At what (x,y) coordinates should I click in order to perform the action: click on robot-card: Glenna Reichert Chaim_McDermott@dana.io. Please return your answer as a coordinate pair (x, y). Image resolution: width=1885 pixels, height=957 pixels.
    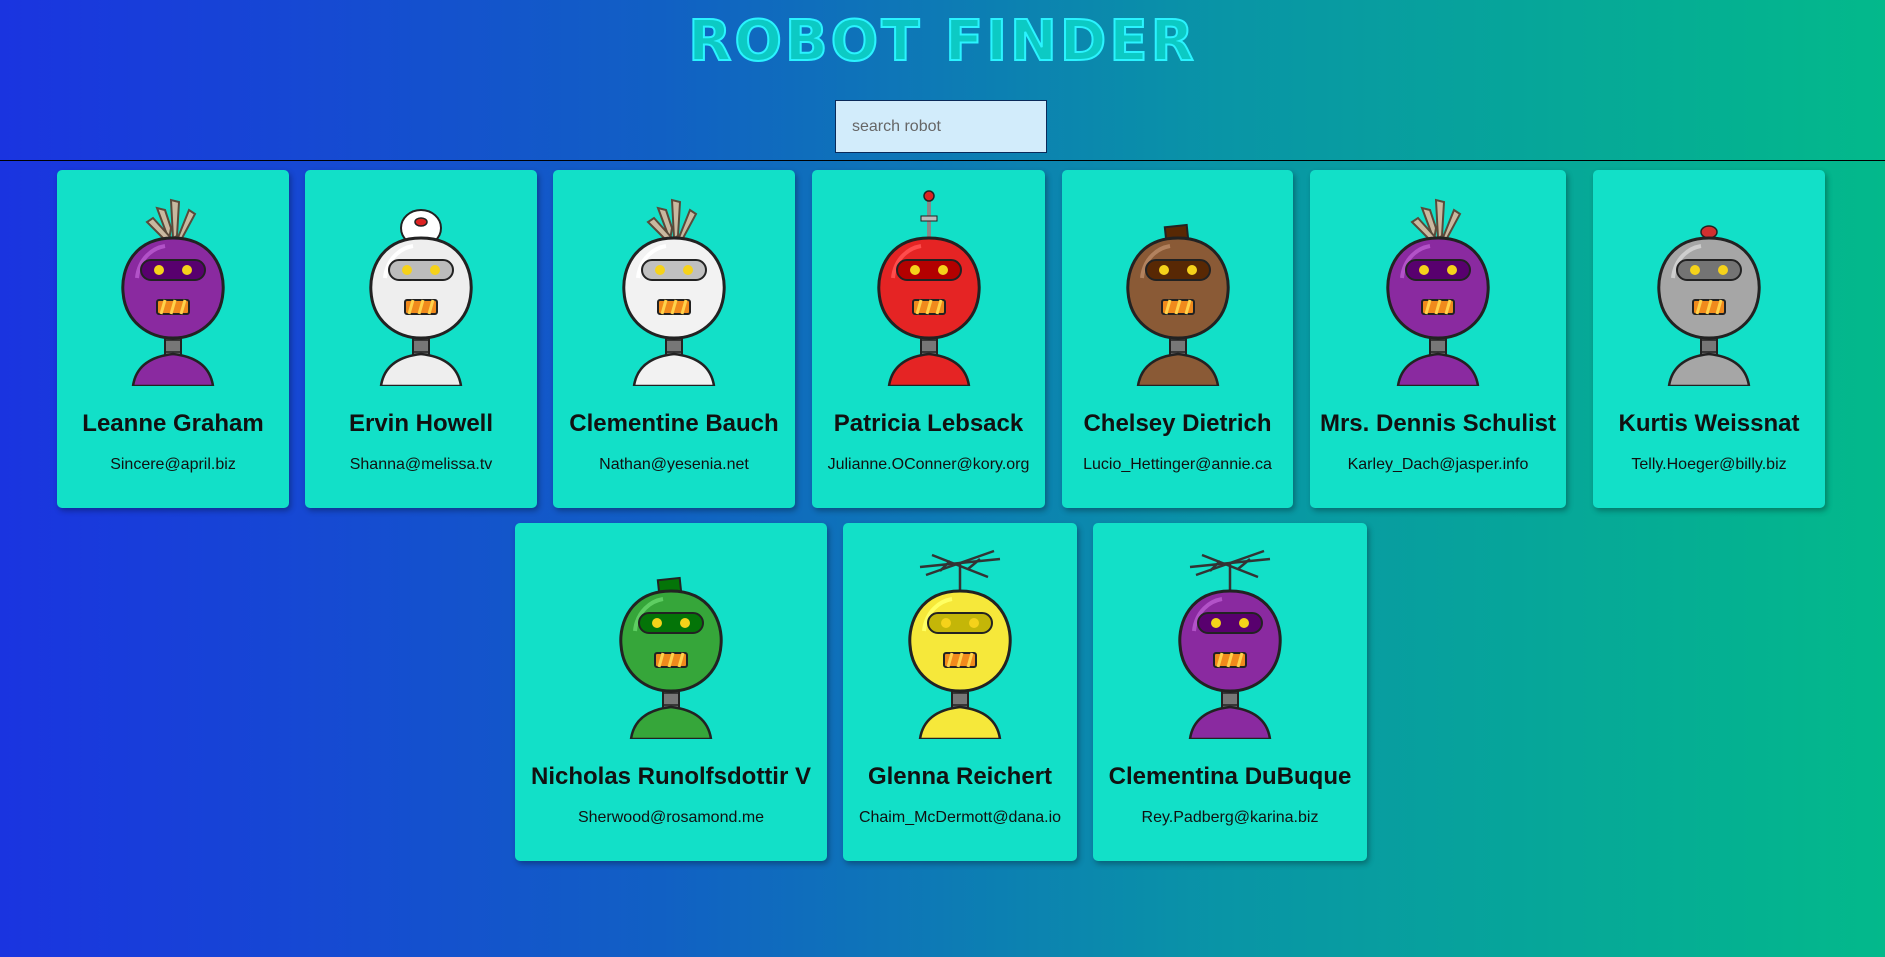
    Looking at the image, I should click on (960, 692).